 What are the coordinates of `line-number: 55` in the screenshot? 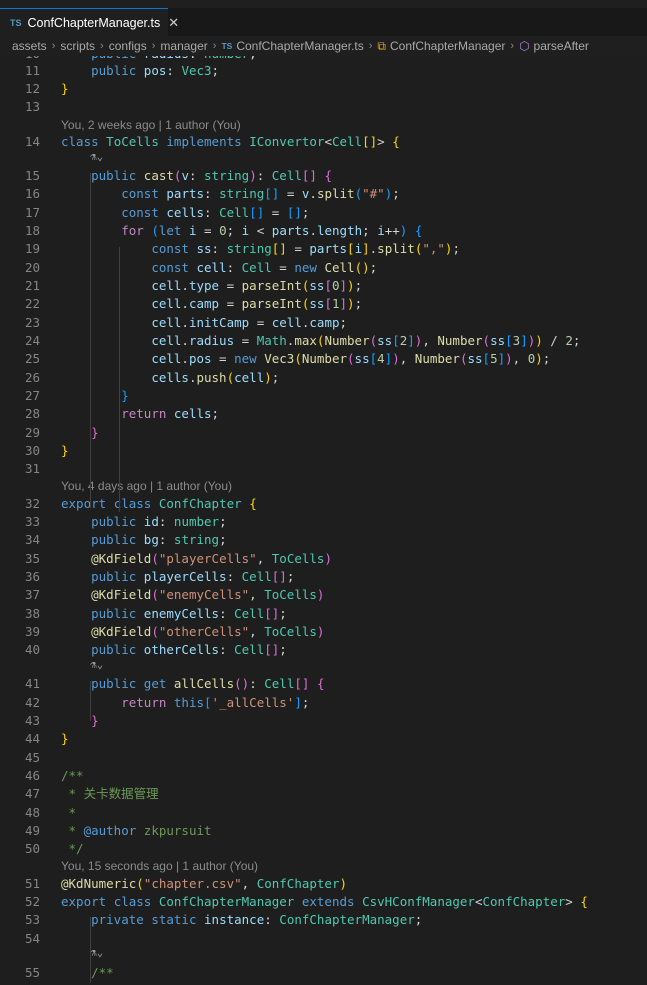 It's located at (32, 972).